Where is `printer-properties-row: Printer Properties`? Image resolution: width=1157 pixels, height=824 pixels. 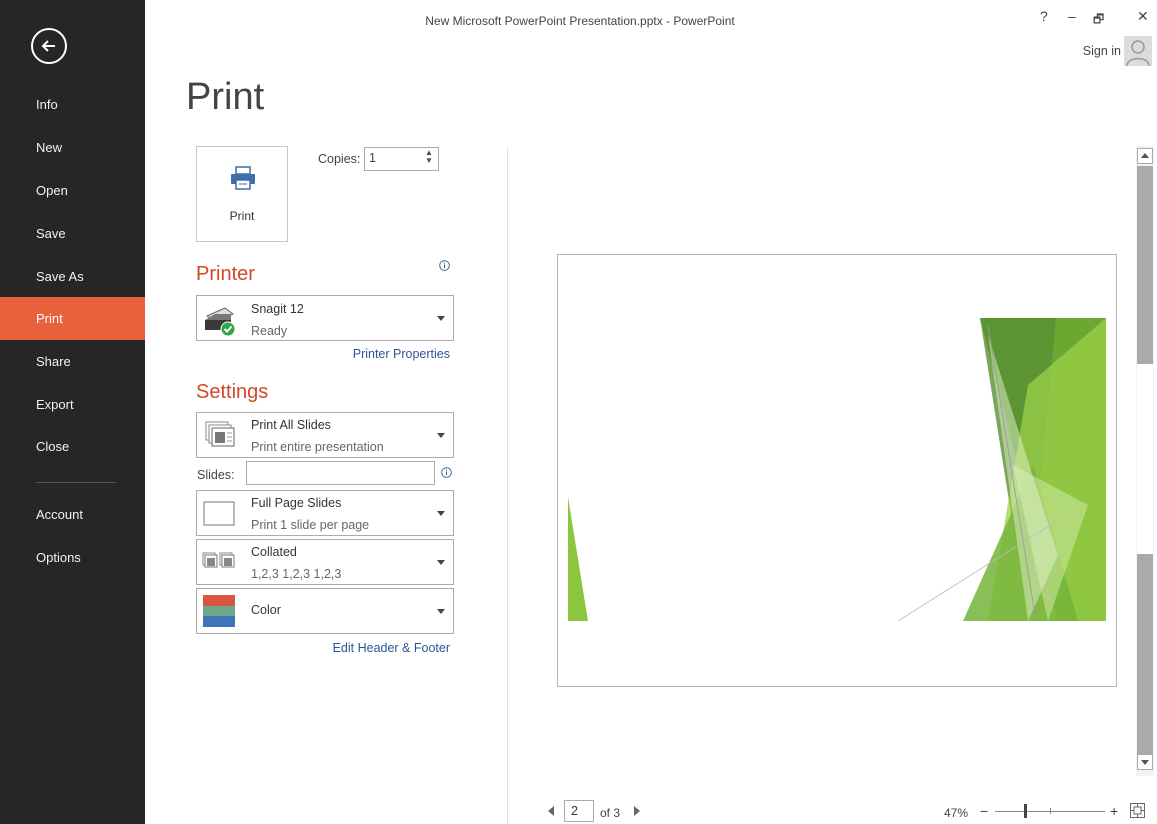 printer-properties-row: Printer Properties is located at coordinates (323, 355).